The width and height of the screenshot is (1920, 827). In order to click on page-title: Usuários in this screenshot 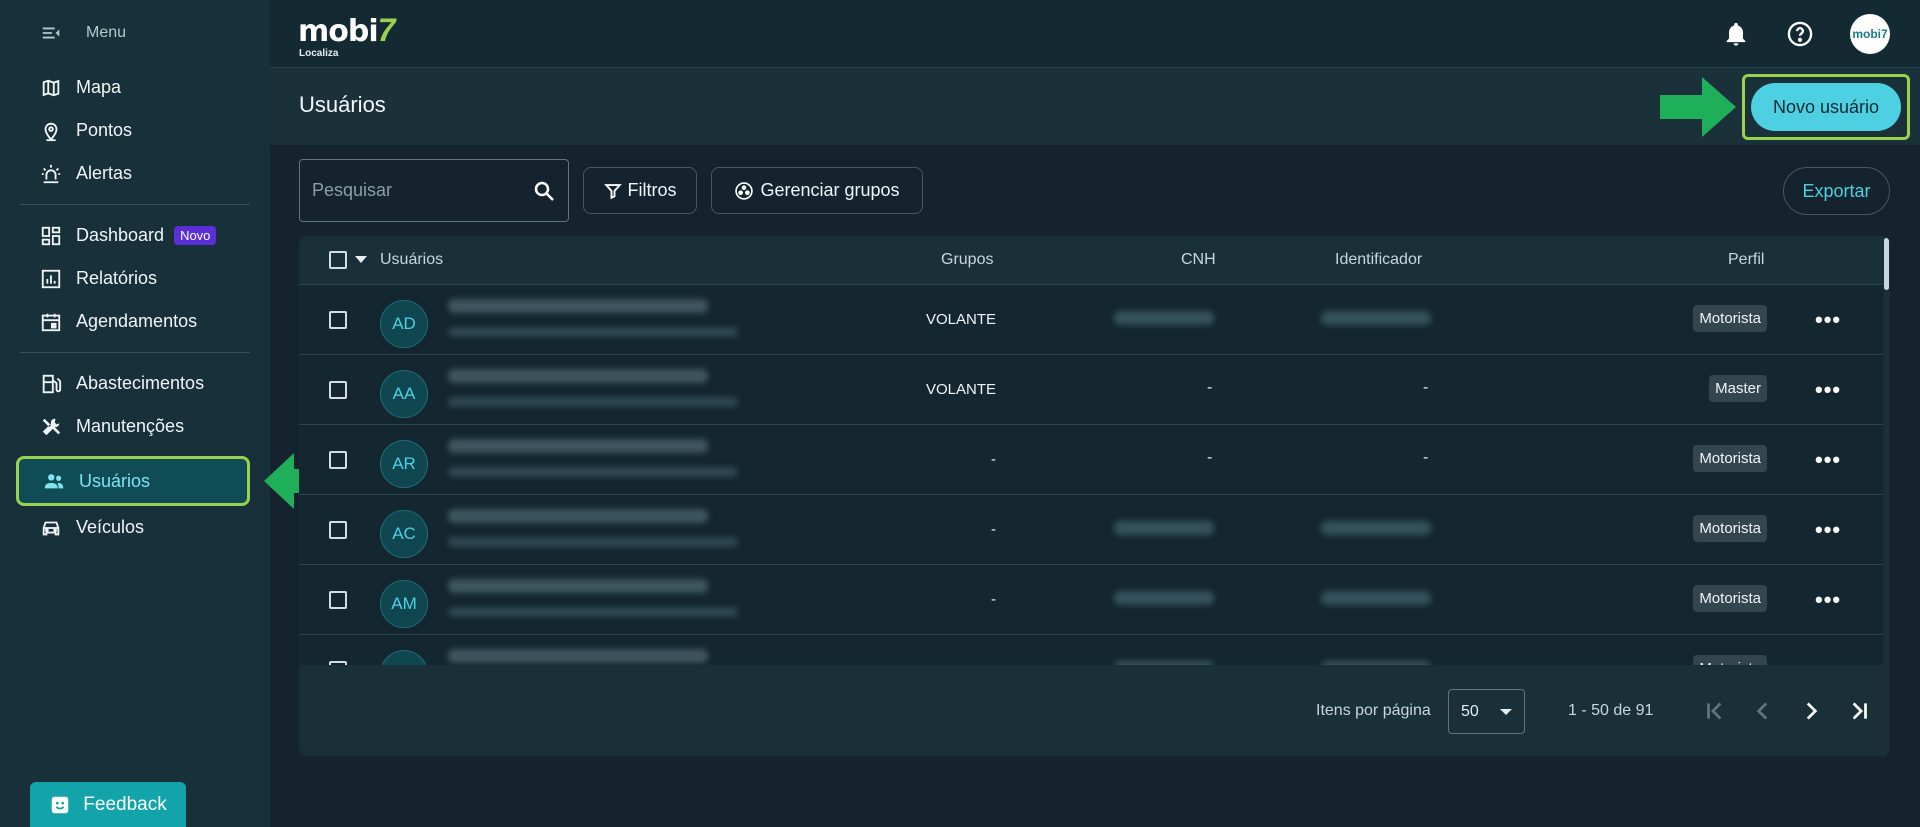, I will do `click(342, 104)`.